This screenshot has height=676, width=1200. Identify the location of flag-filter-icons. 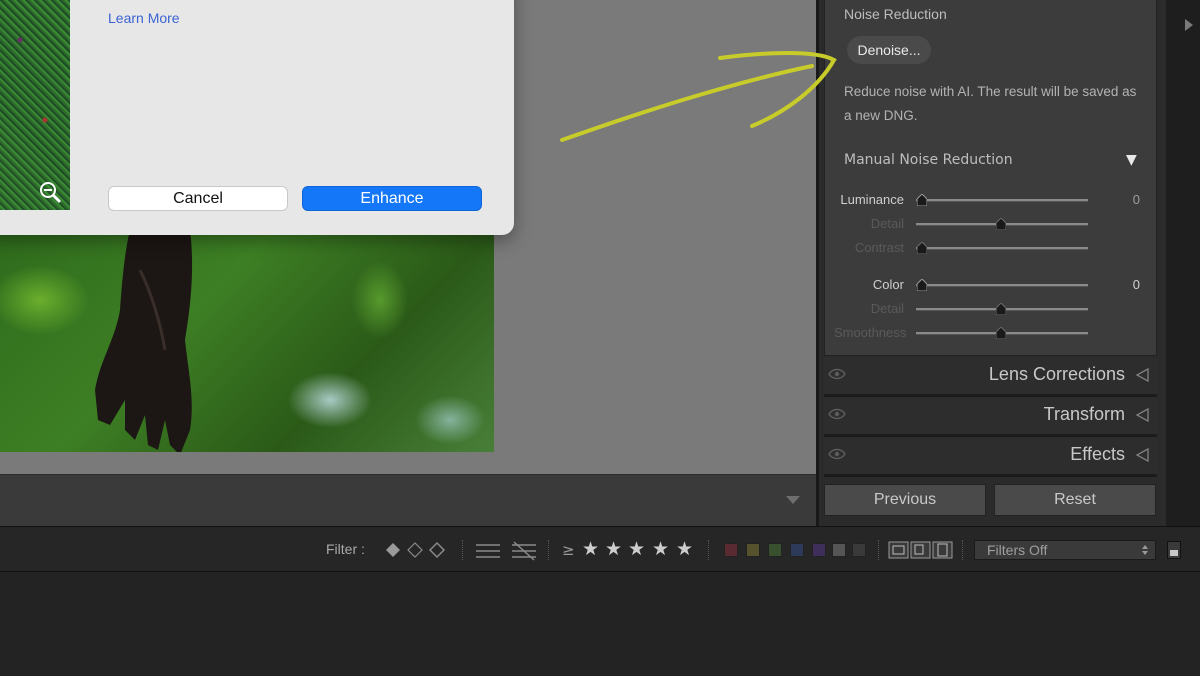
(416, 550).